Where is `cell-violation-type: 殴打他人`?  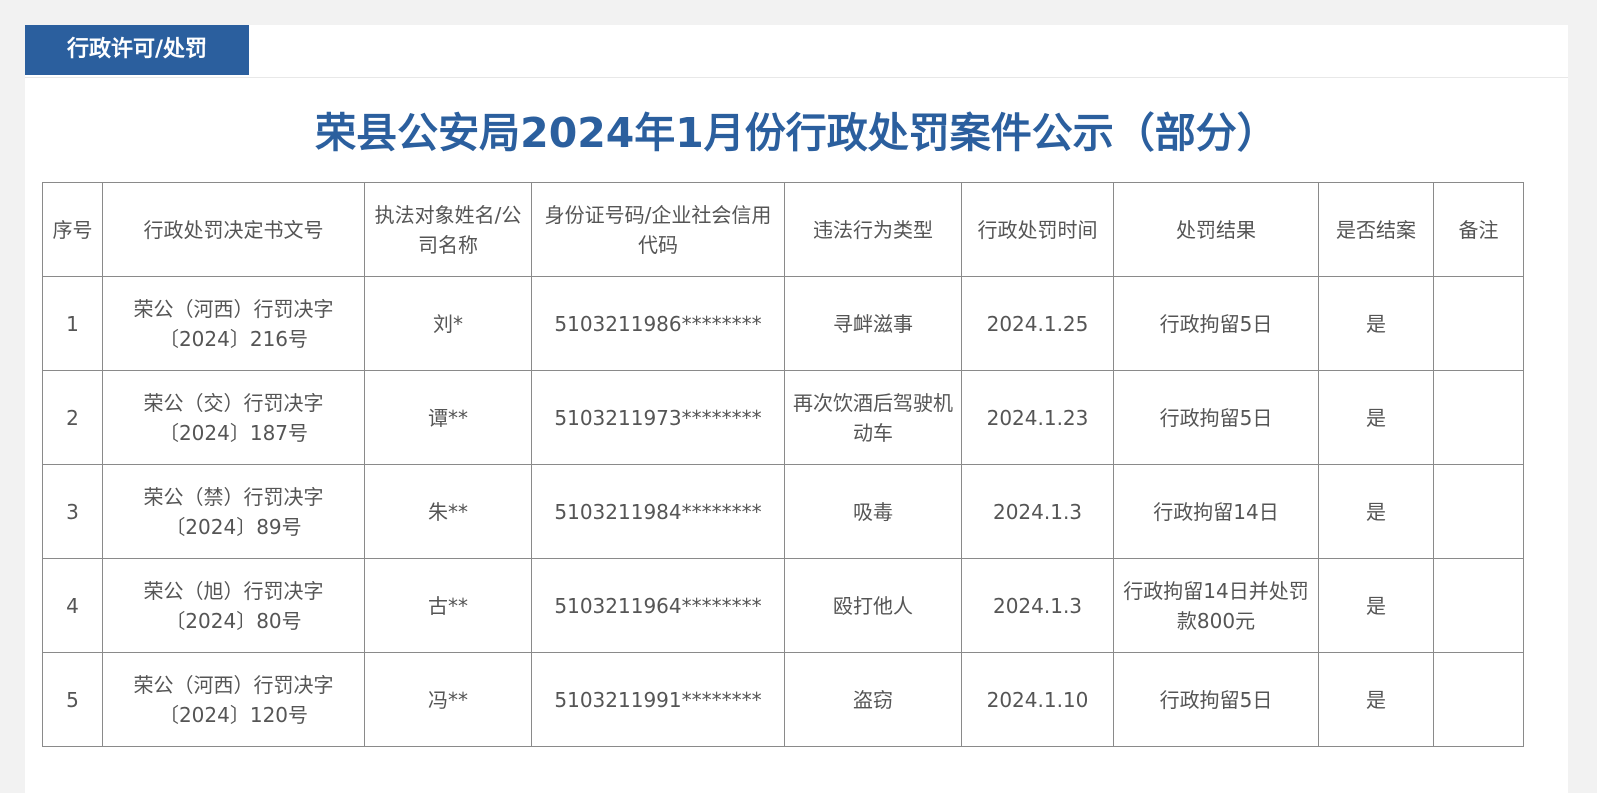 cell-violation-type: 殴打他人 is located at coordinates (873, 605).